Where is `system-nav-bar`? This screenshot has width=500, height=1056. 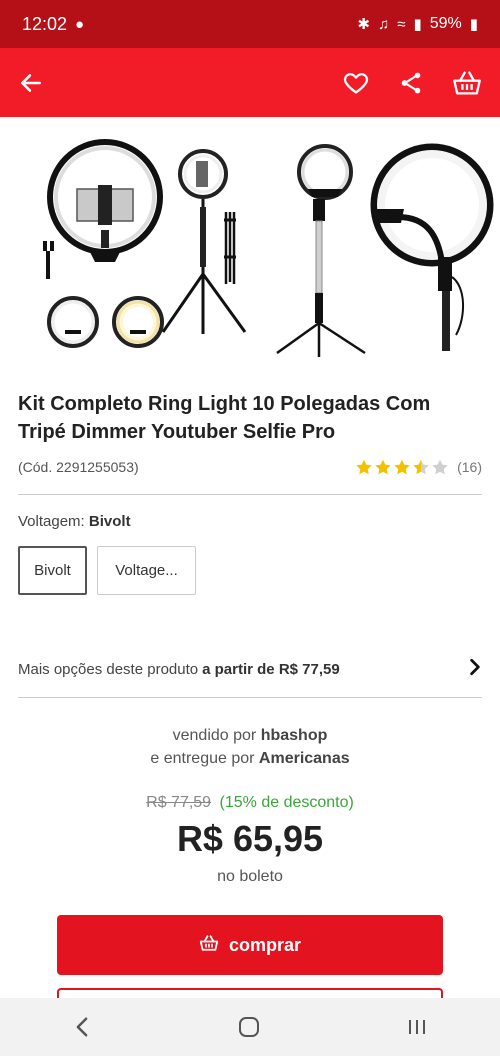 system-nav-bar is located at coordinates (250, 1027).